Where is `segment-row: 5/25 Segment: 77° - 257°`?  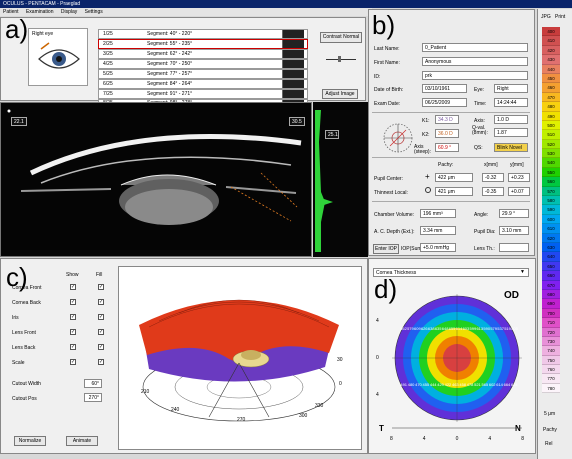
segment-row: 5/25 Segment: 77° - 257° is located at coordinates (203, 74).